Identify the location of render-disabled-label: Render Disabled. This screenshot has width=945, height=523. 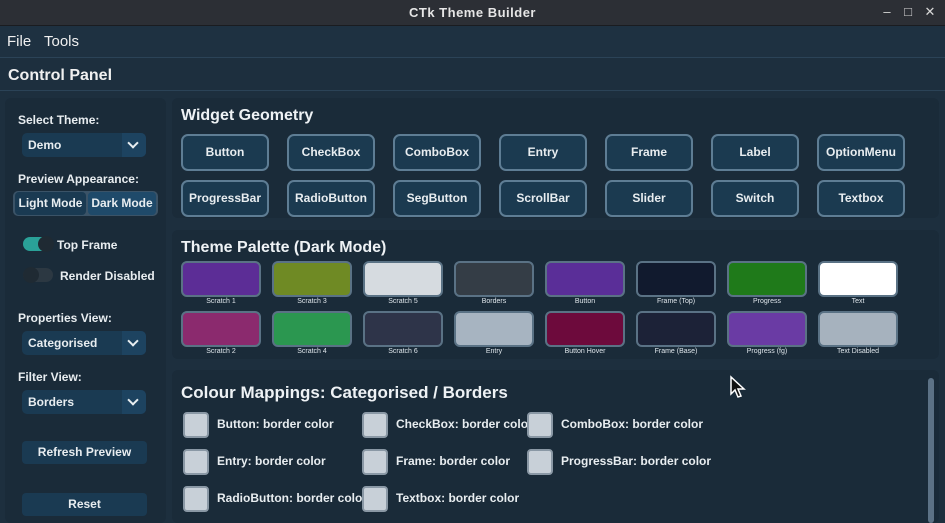
(107, 276).